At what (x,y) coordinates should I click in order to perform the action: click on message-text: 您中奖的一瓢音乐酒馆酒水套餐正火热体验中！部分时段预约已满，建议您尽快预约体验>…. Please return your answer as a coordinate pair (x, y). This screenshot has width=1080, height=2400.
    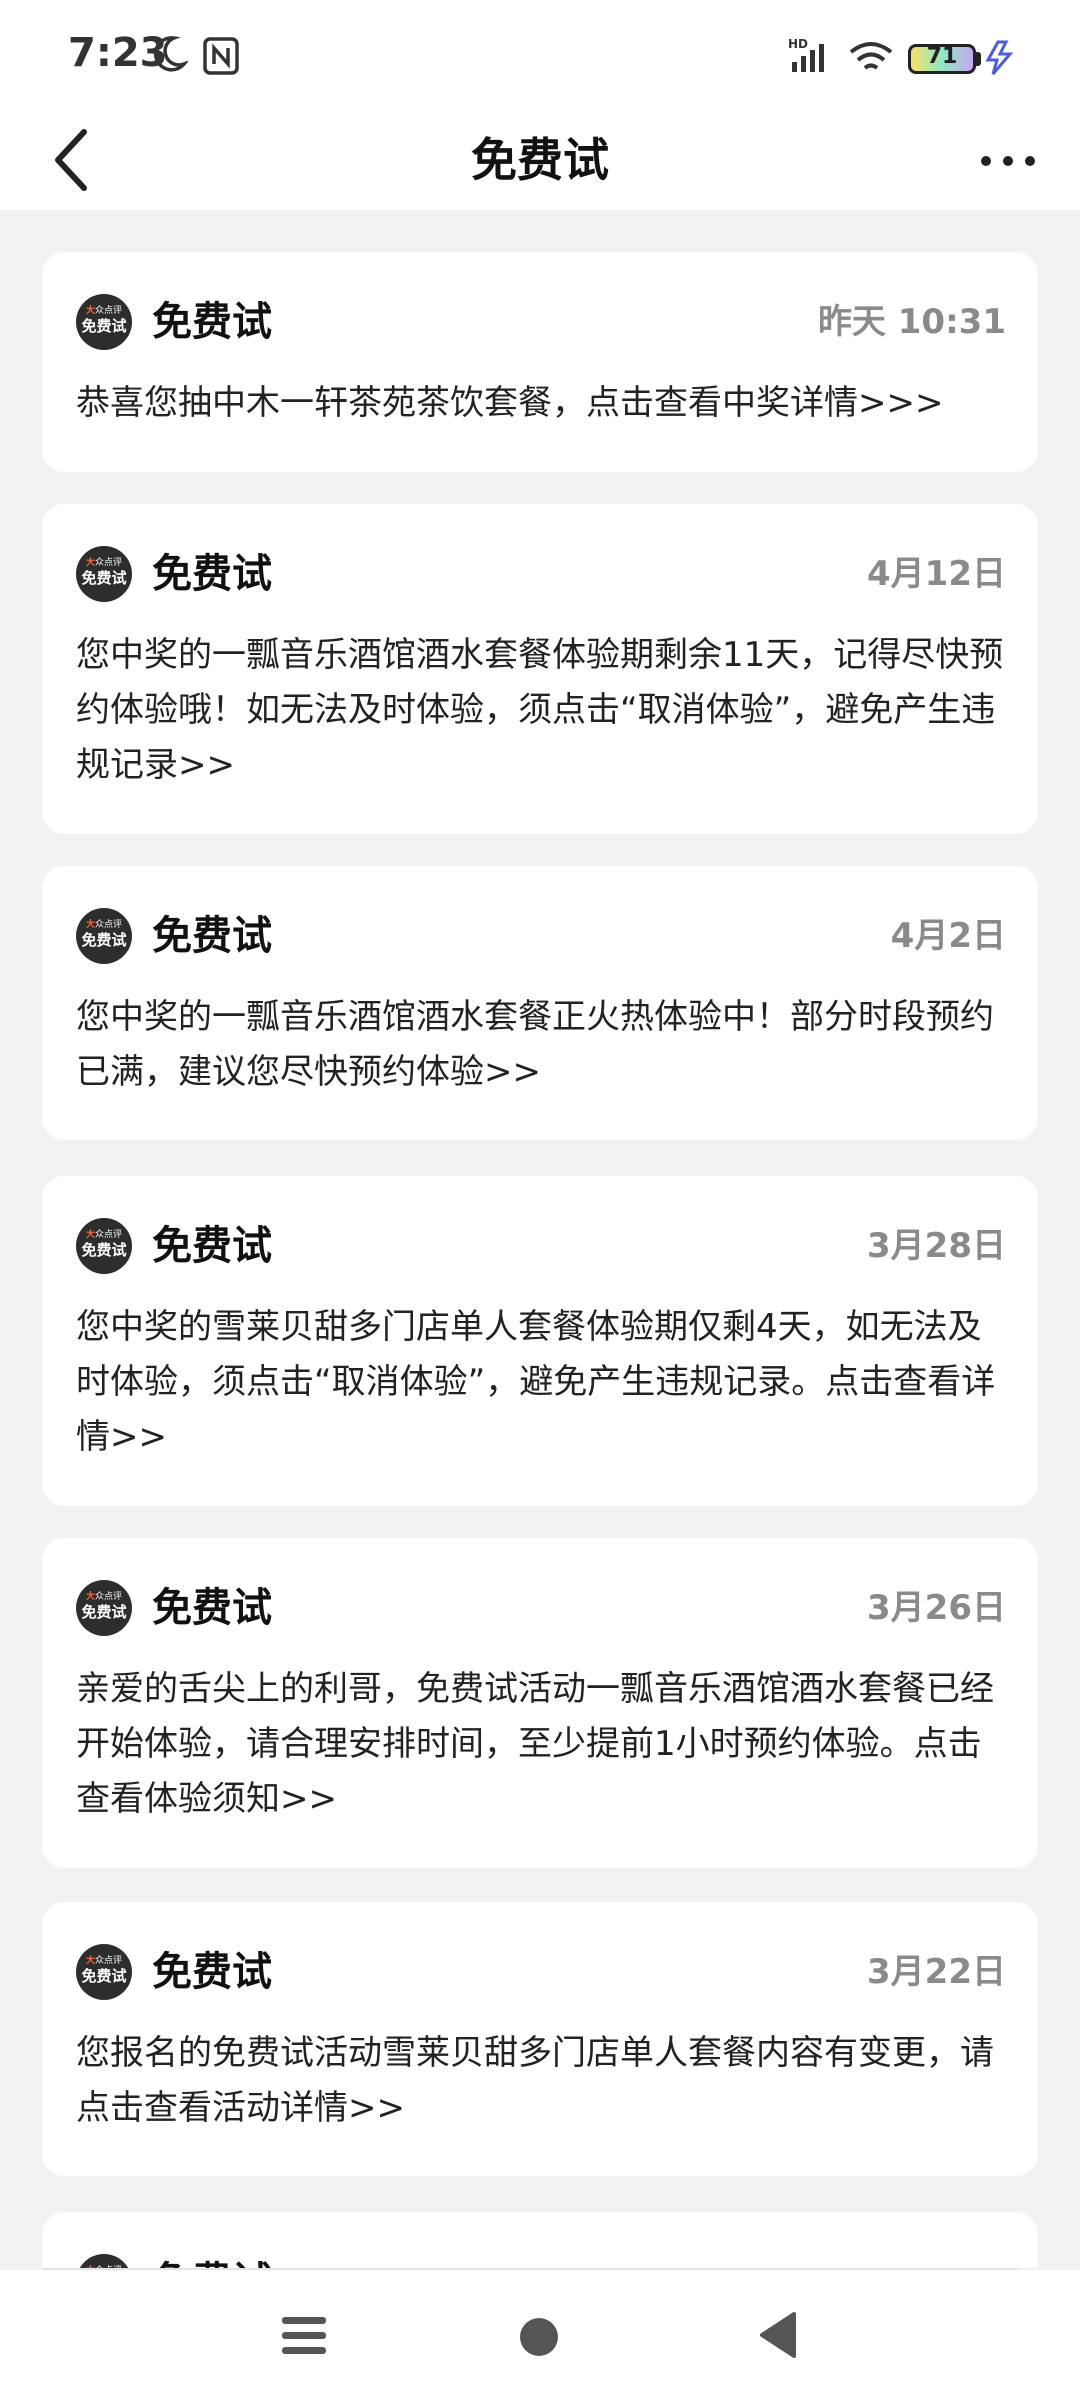
    Looking at the image, I should click on (541, 1045).